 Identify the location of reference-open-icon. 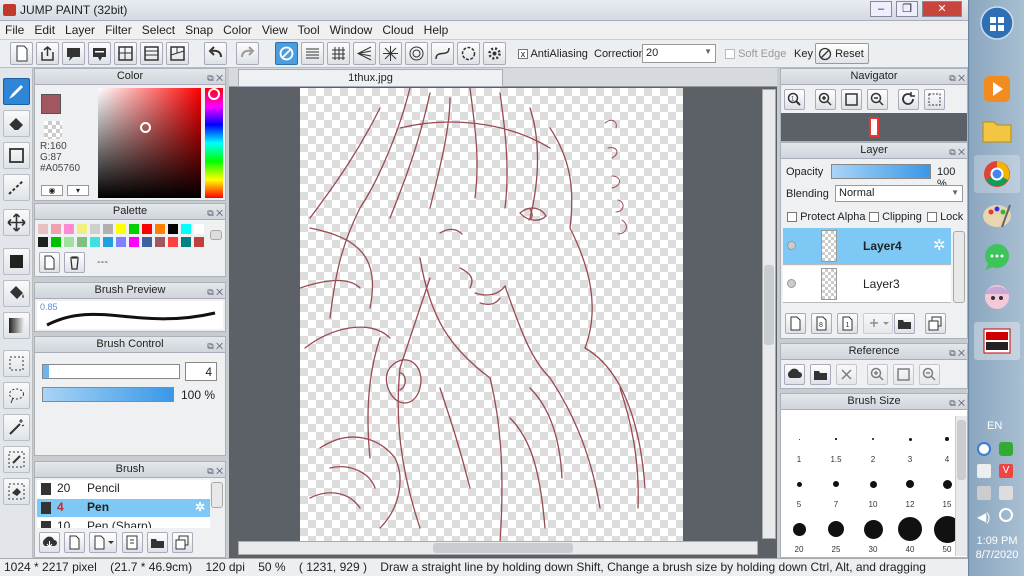
(820, 374).